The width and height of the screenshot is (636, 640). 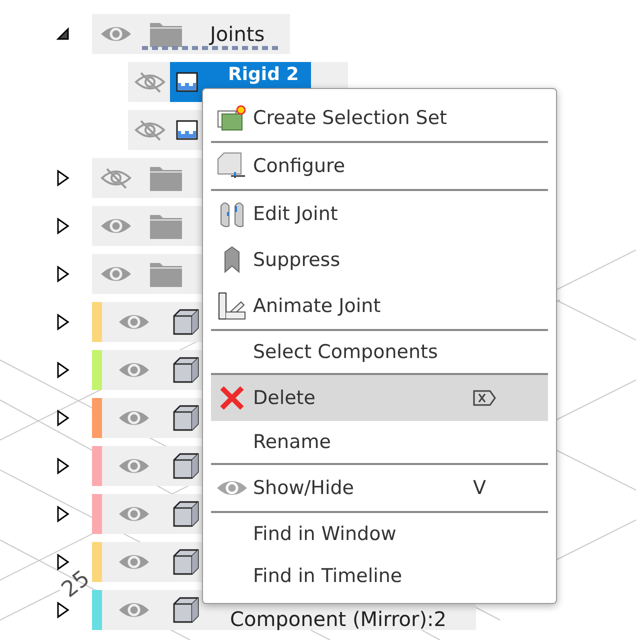 What do you see at coordinates (232, 214) in the screenshot?
I see `joint-pair-icon` at bounding box center [232, 214].